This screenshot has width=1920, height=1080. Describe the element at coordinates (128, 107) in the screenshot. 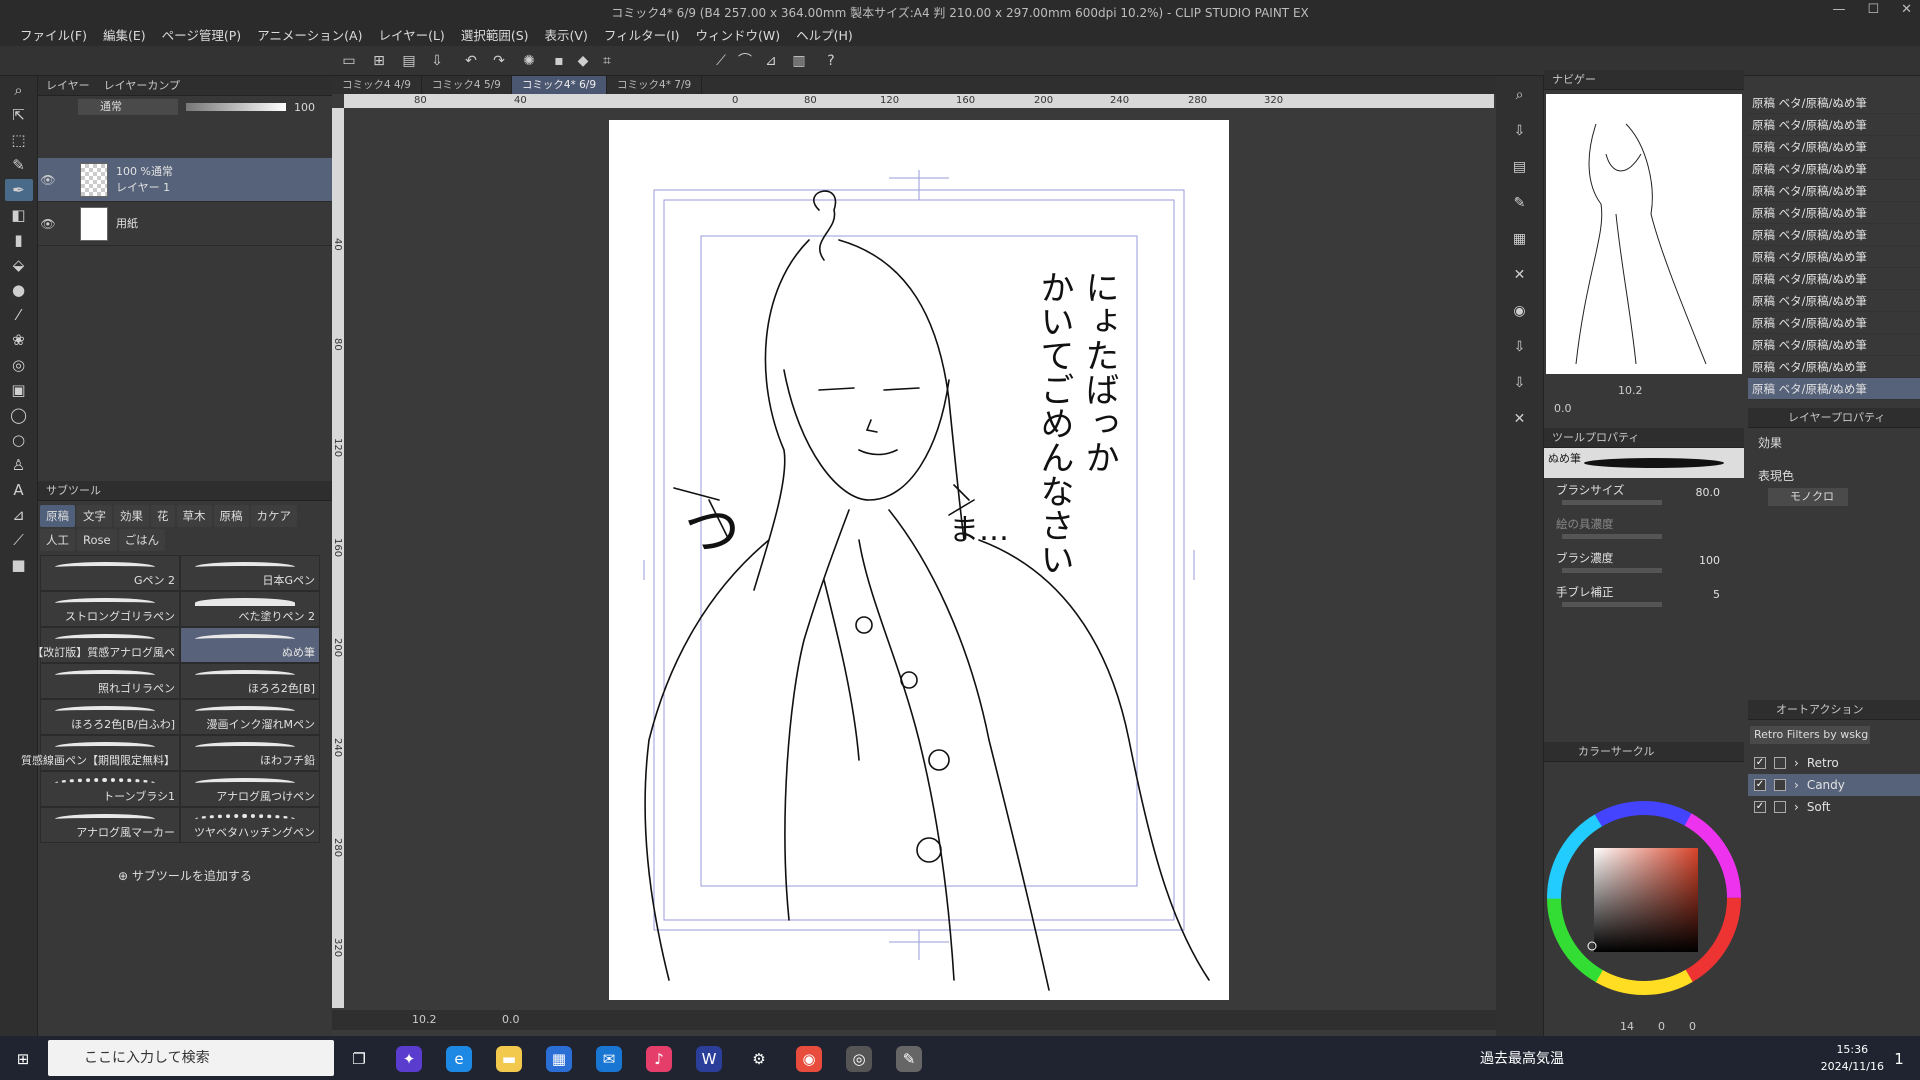

I see `blend-mode-select: 通常` at that location.